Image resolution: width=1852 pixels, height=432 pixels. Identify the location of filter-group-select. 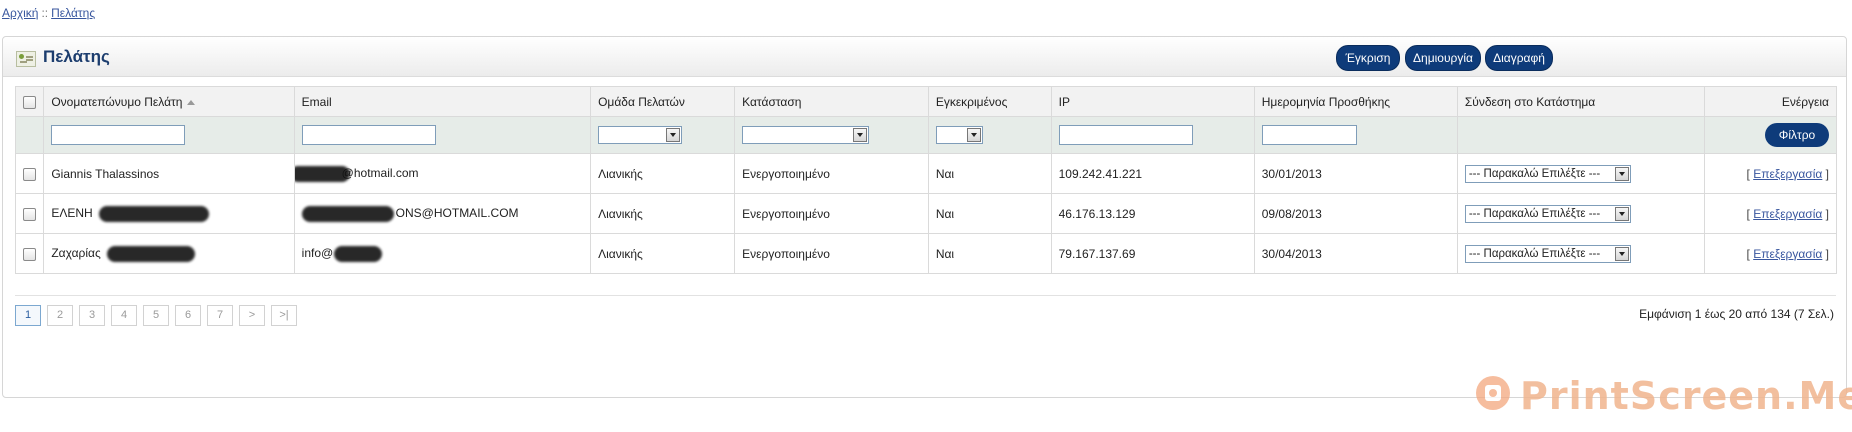
(640, 135).